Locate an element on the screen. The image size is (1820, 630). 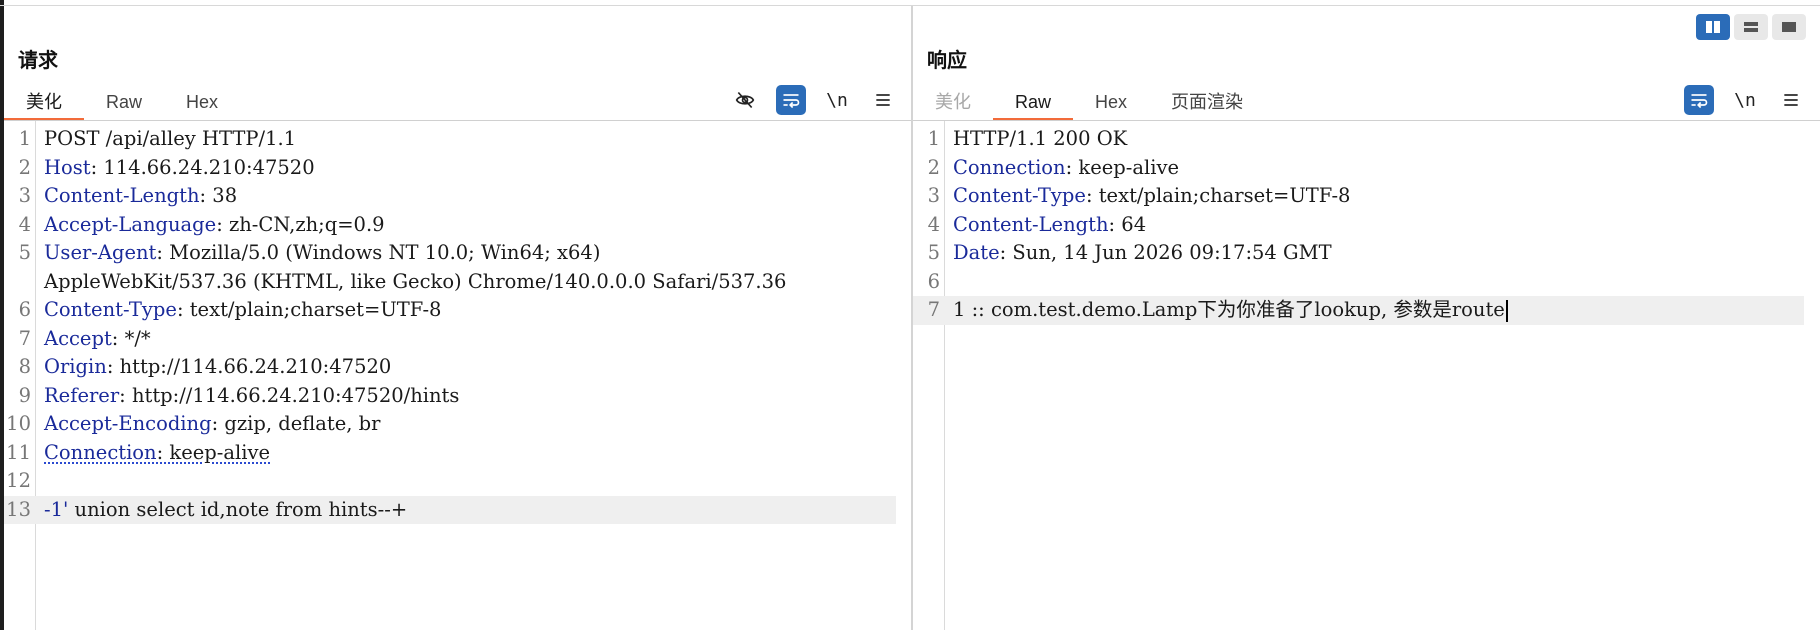
header-name: Host is located at coordinates (67, 167).